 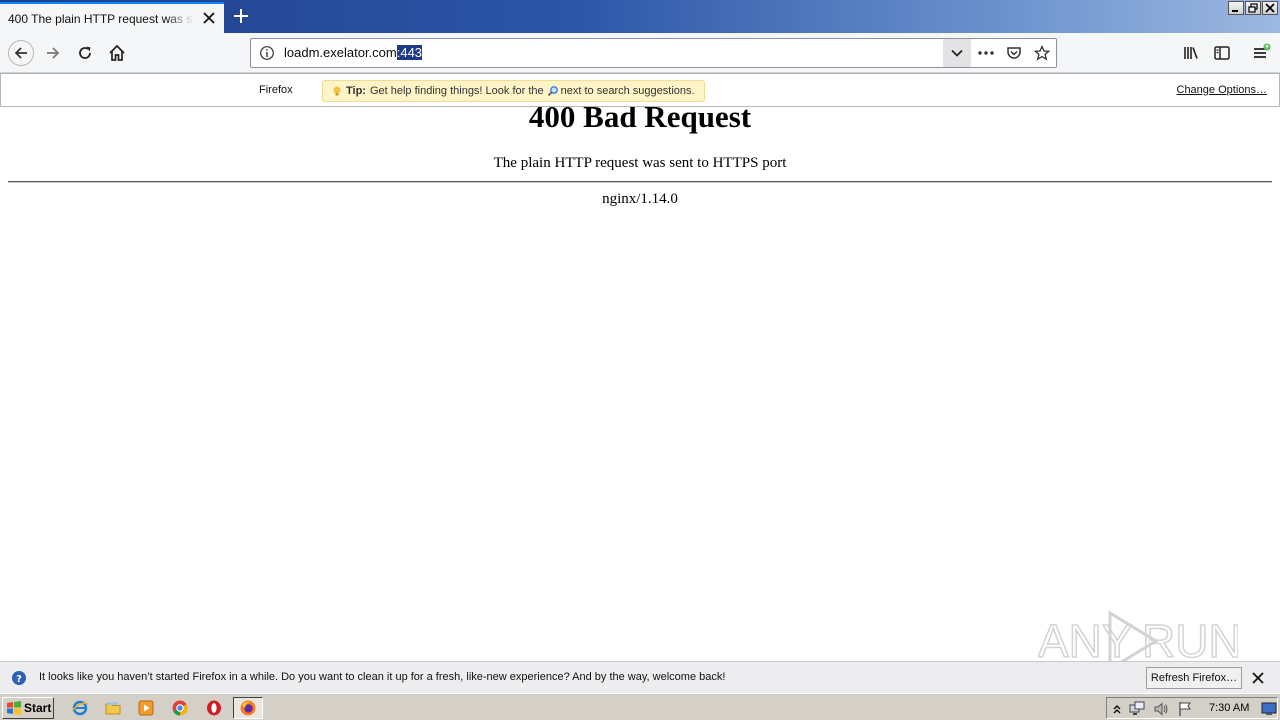 What do you see at coordinates (1235, 11) in the screenshot?
I see `minimize-icon` at bounding box center [1235, 11].